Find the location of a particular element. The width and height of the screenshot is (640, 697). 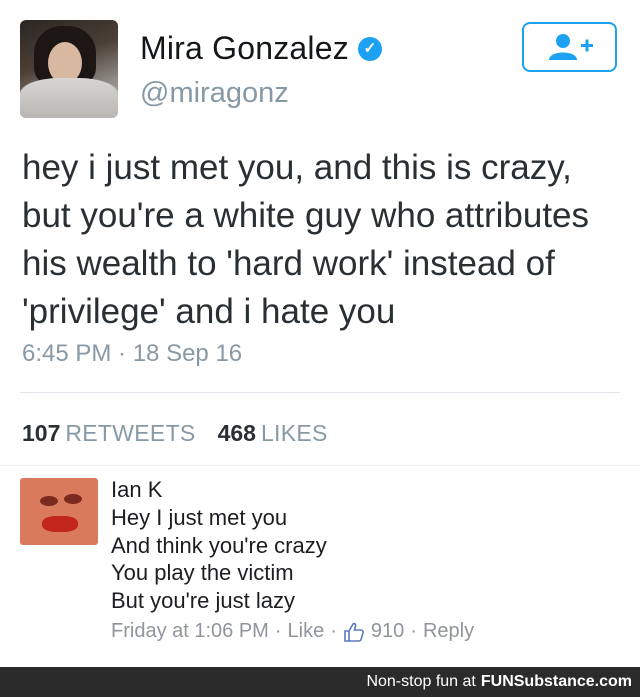

section-divider is located at coordinates (320, 465).